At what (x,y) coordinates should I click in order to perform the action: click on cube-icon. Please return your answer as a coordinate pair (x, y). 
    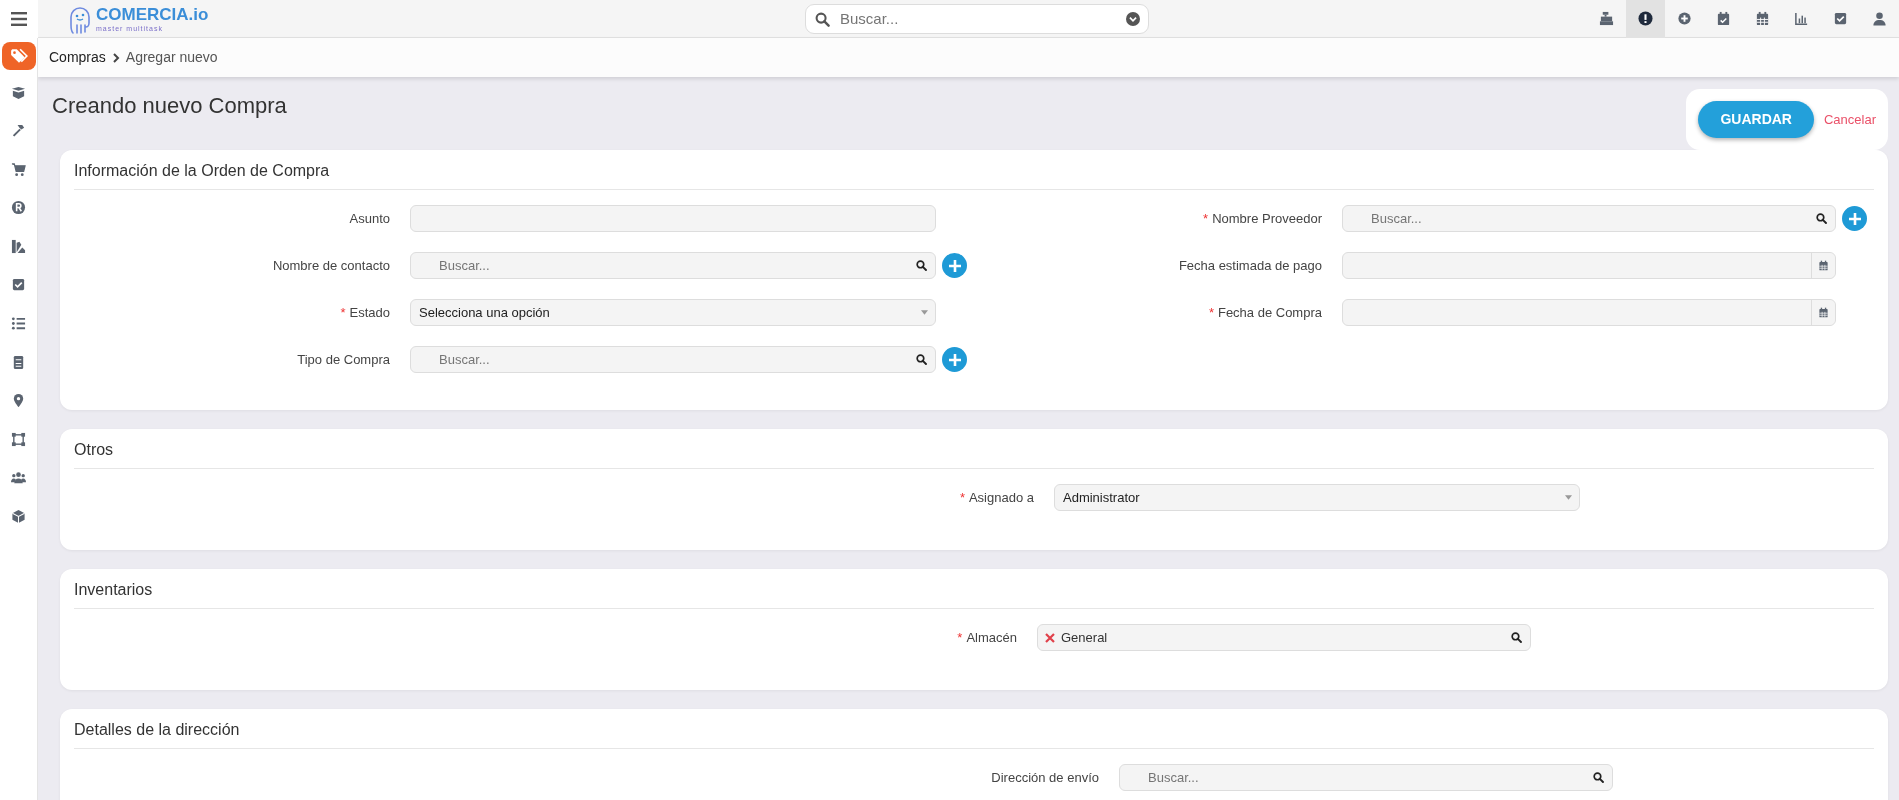
    Looking at the image, I should click on (18, 517).